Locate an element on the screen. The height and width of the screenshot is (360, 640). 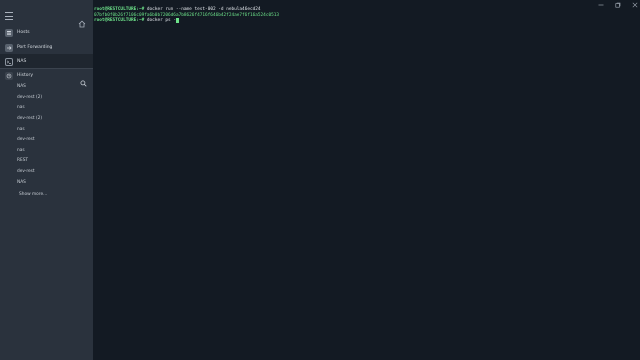
restore-icon is located at coordinates (618, 5).